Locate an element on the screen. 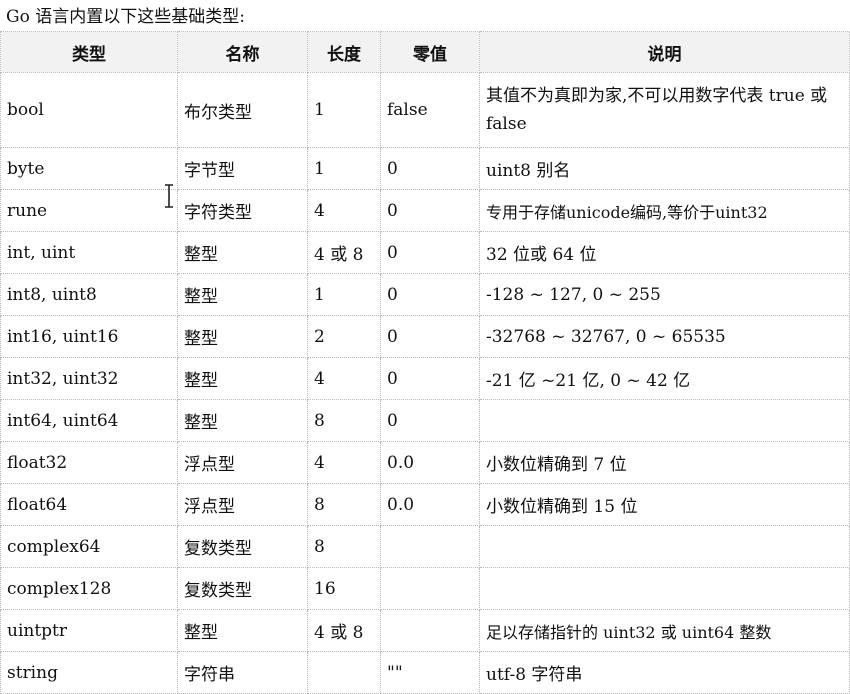 This screenshot has width=850, height=694. table-row: int8, uint8 整型 1 0 -128 ~ 127, 0 ~ 255 is located at coordinates (425, 294).